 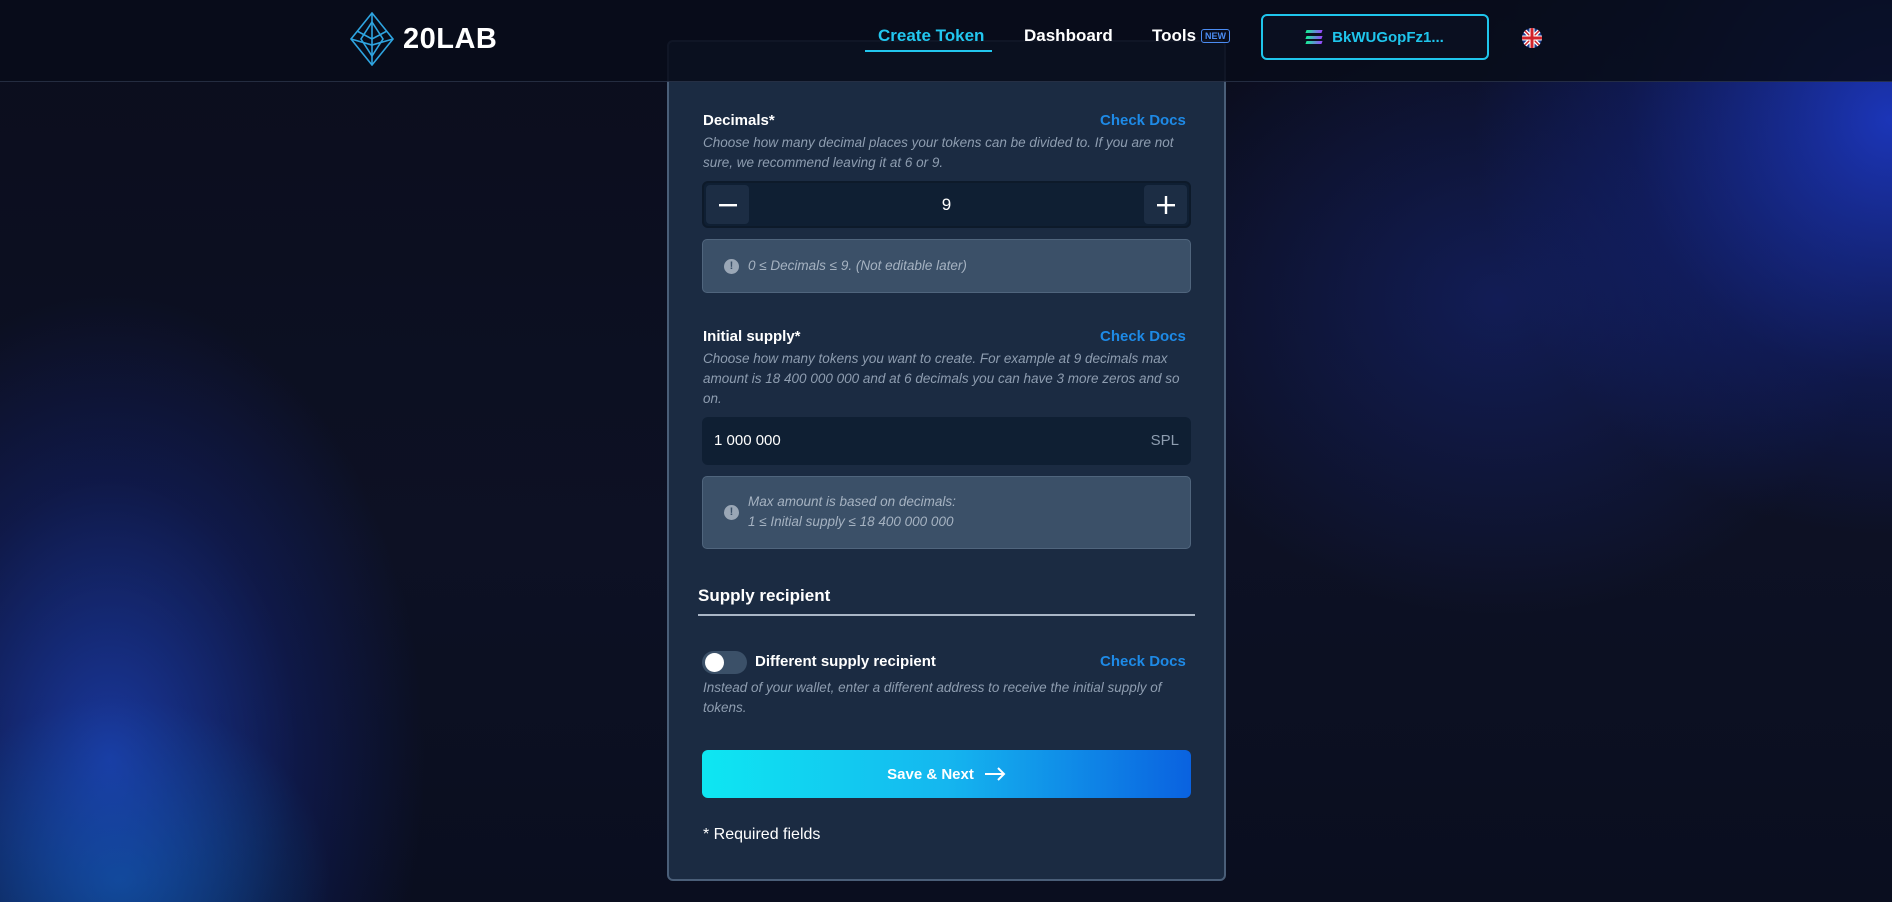 What do you see at coordinates (762, 834) in the screenshot?
I see `required-fields-note: * Required fields` at bounding box center [762, 834].